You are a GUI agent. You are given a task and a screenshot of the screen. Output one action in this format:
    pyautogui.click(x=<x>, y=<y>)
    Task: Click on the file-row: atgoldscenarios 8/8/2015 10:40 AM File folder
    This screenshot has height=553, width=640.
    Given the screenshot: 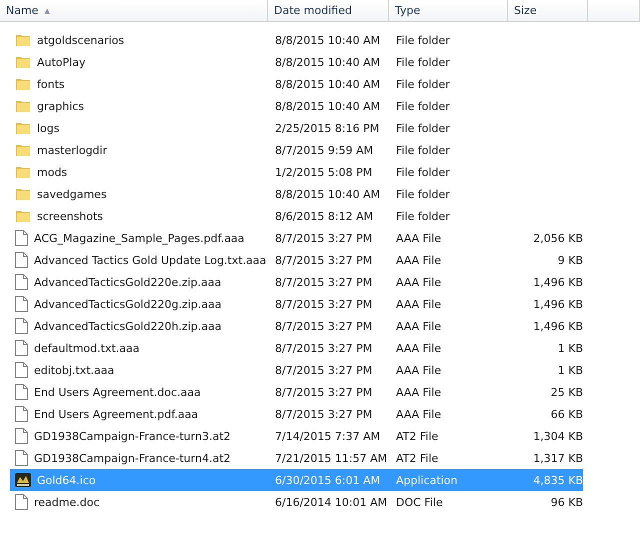 What is the action you would take?
    pyautogui.click(x=296, y=40)
    